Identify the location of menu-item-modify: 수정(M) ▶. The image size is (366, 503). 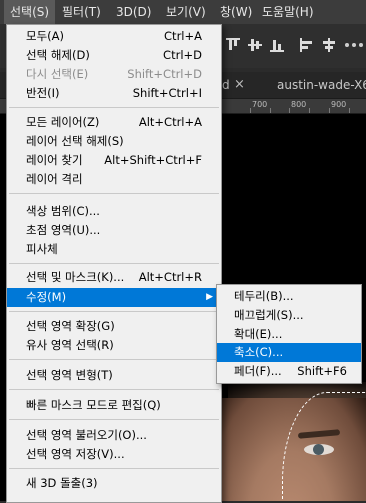
(114, 297).